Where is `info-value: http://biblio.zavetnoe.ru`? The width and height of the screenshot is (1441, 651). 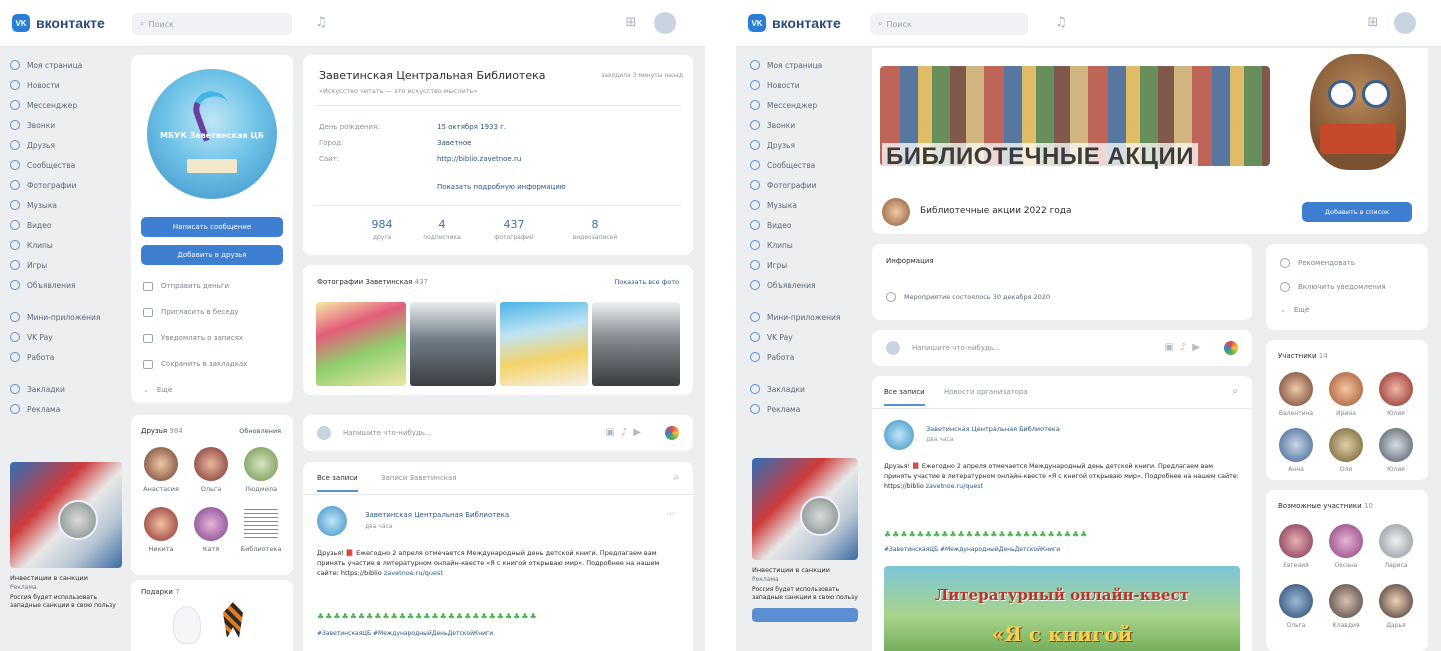 info-value: http://biblio.zavetnoe.ru is located at coordinates (479, 159).